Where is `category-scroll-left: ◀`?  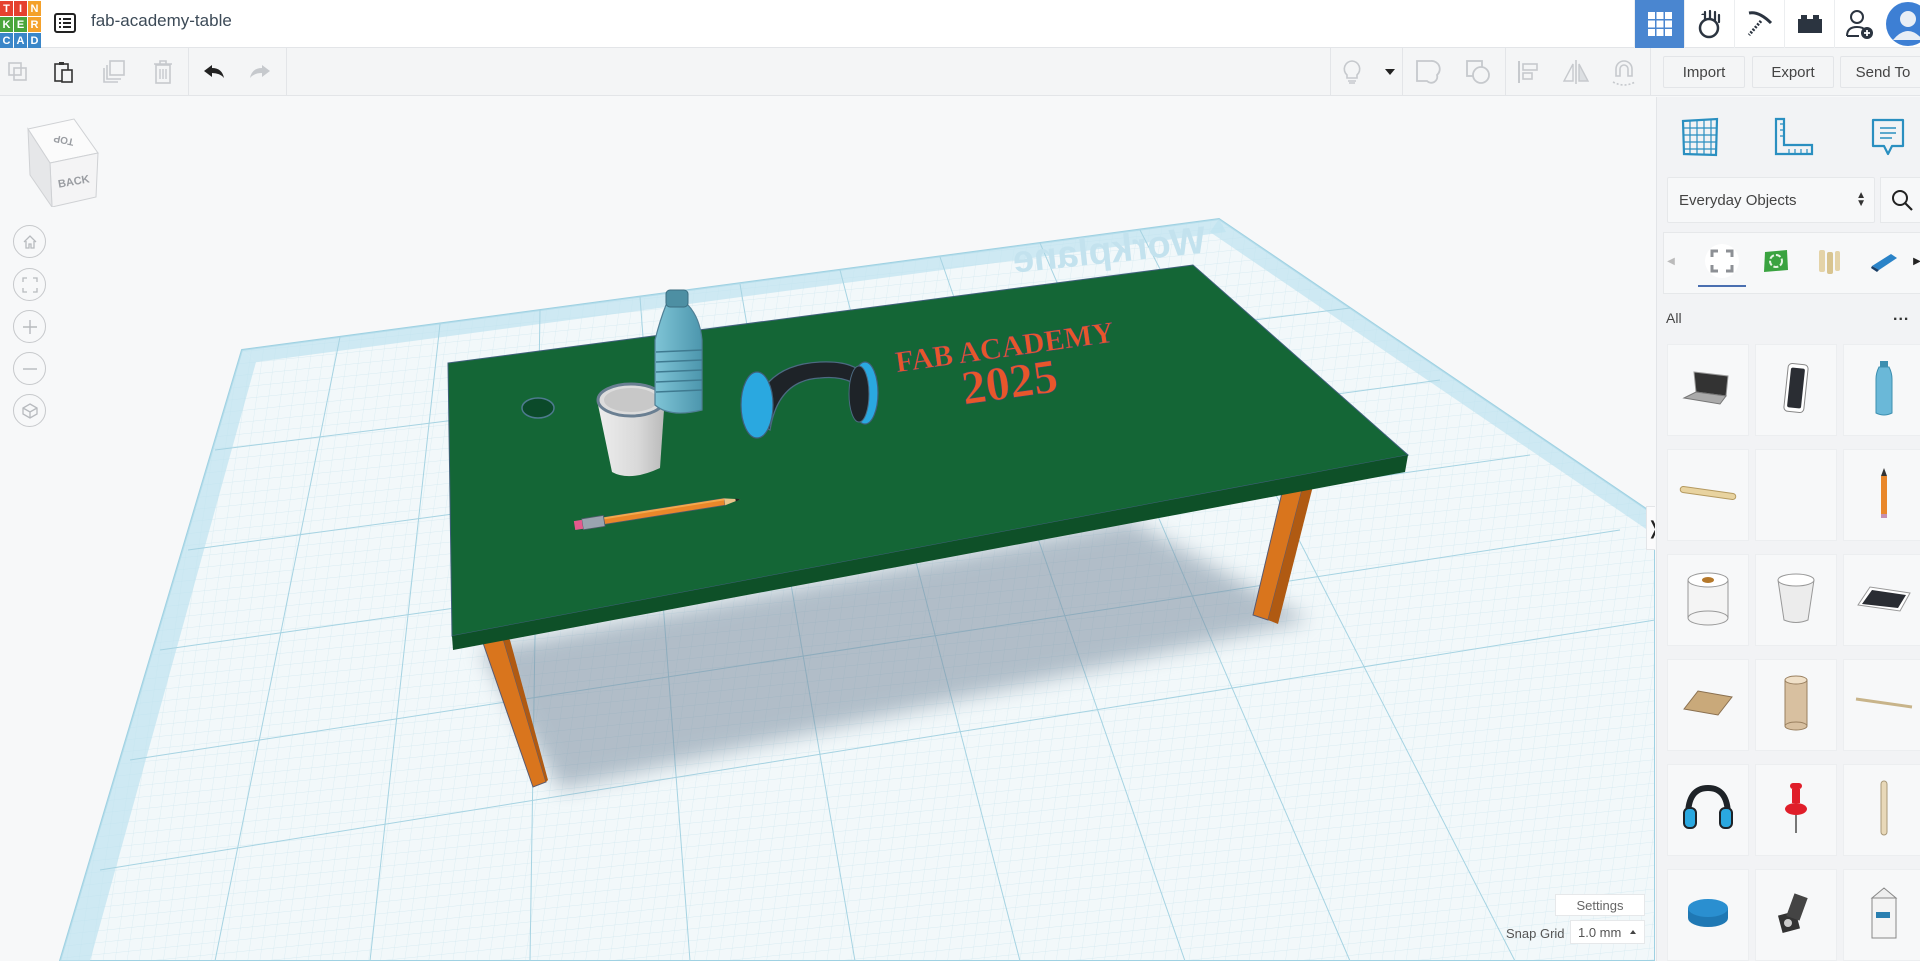
category-scroll-left: ◀ is located at coordinates (1671, 261).